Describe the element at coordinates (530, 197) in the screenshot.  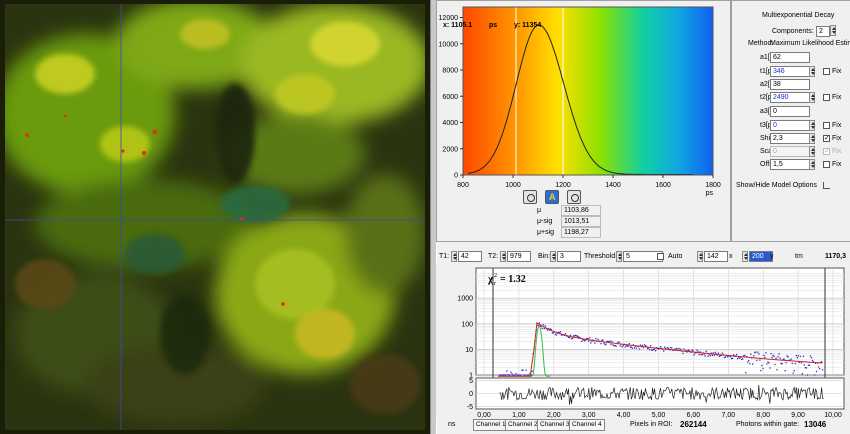
I see `zoom-out-button` at that location.